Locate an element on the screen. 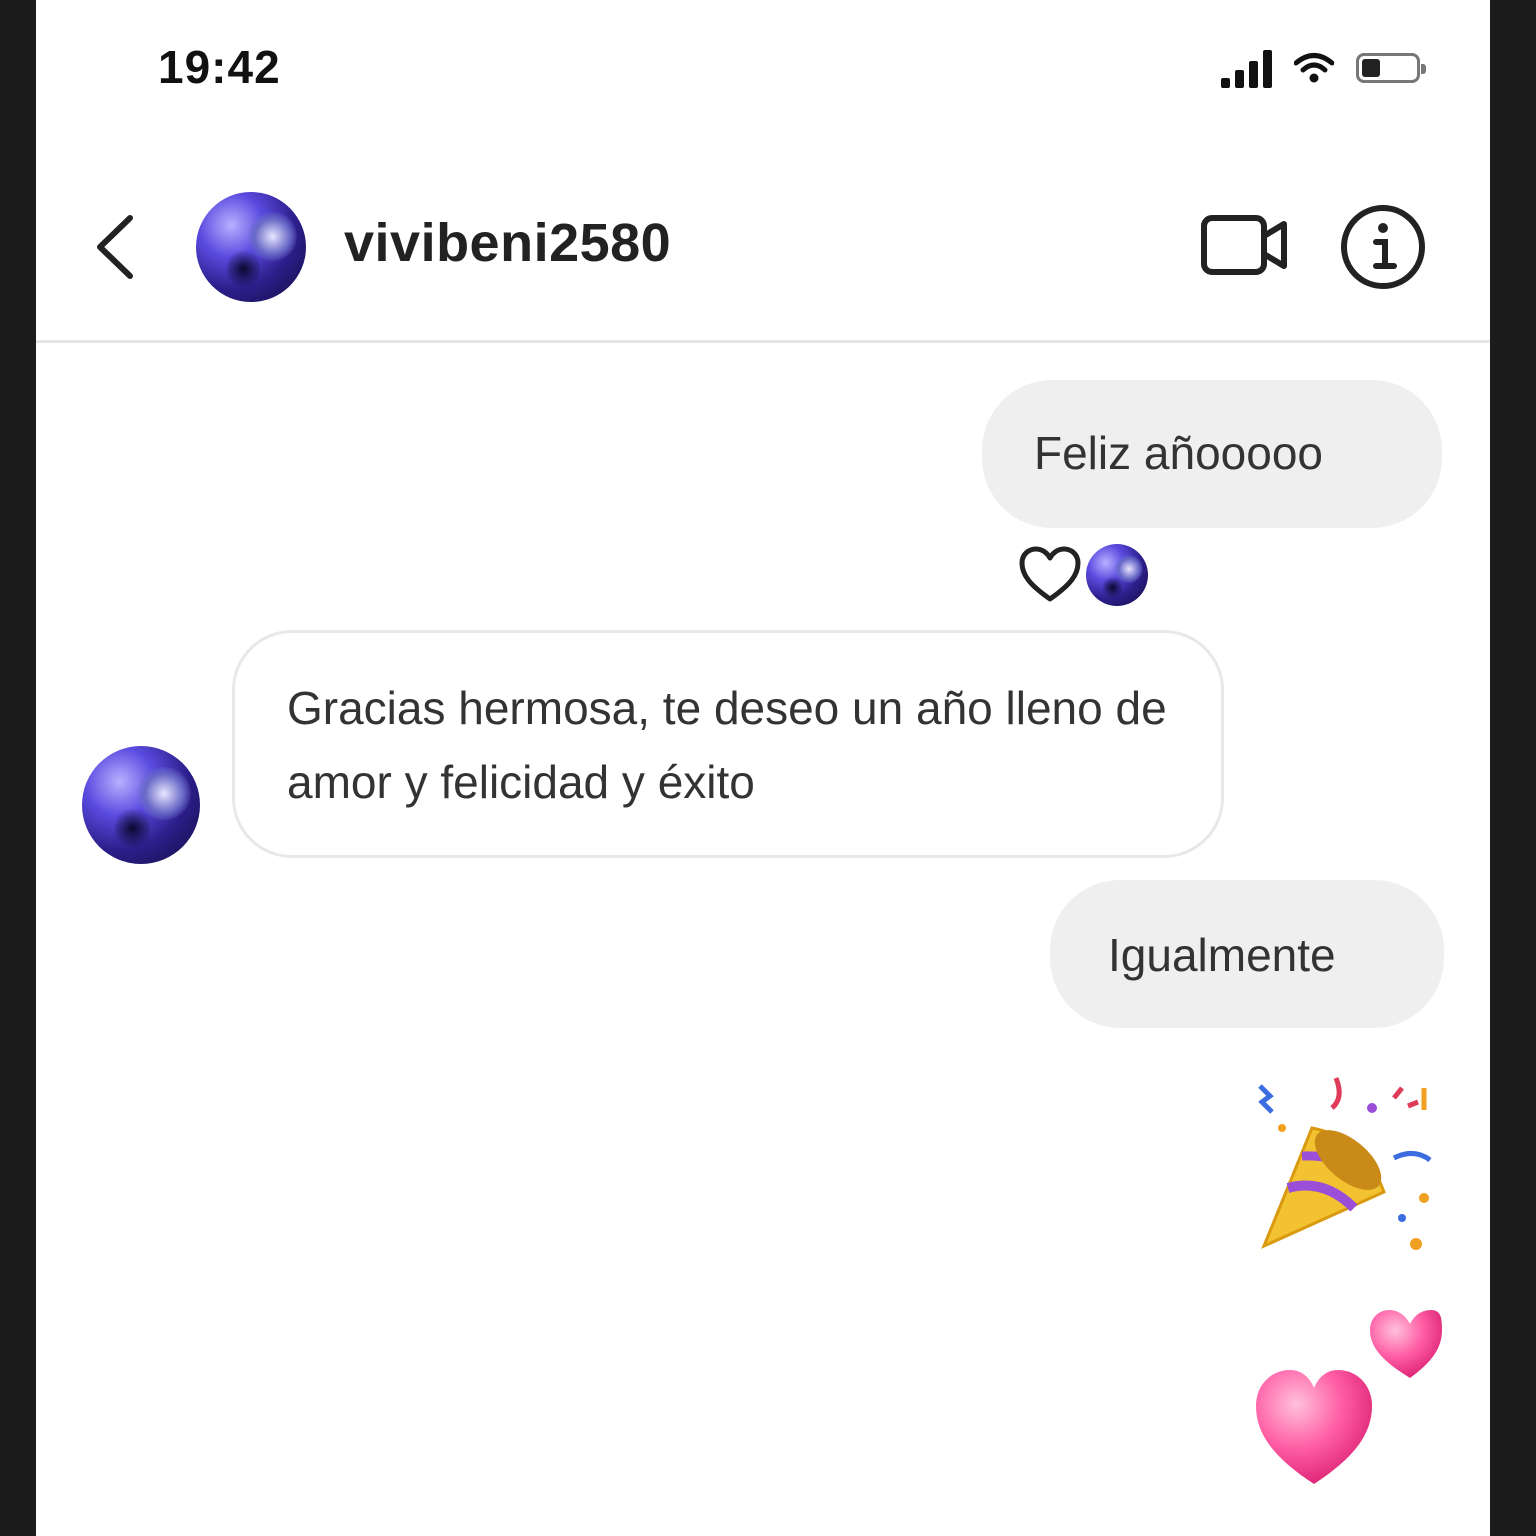 Image resolution: width=1536 pixels, height=1536 pixels. signal-icon is located at coordinates (1246, 68).